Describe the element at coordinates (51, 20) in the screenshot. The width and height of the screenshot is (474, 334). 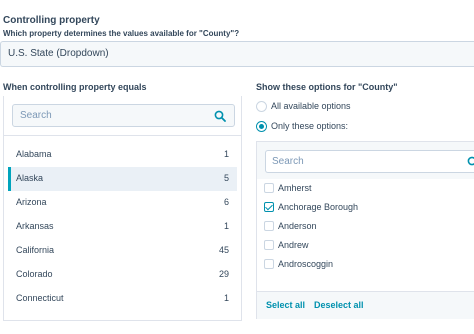
I see `controlling-property-label: Controlling property` at that location.